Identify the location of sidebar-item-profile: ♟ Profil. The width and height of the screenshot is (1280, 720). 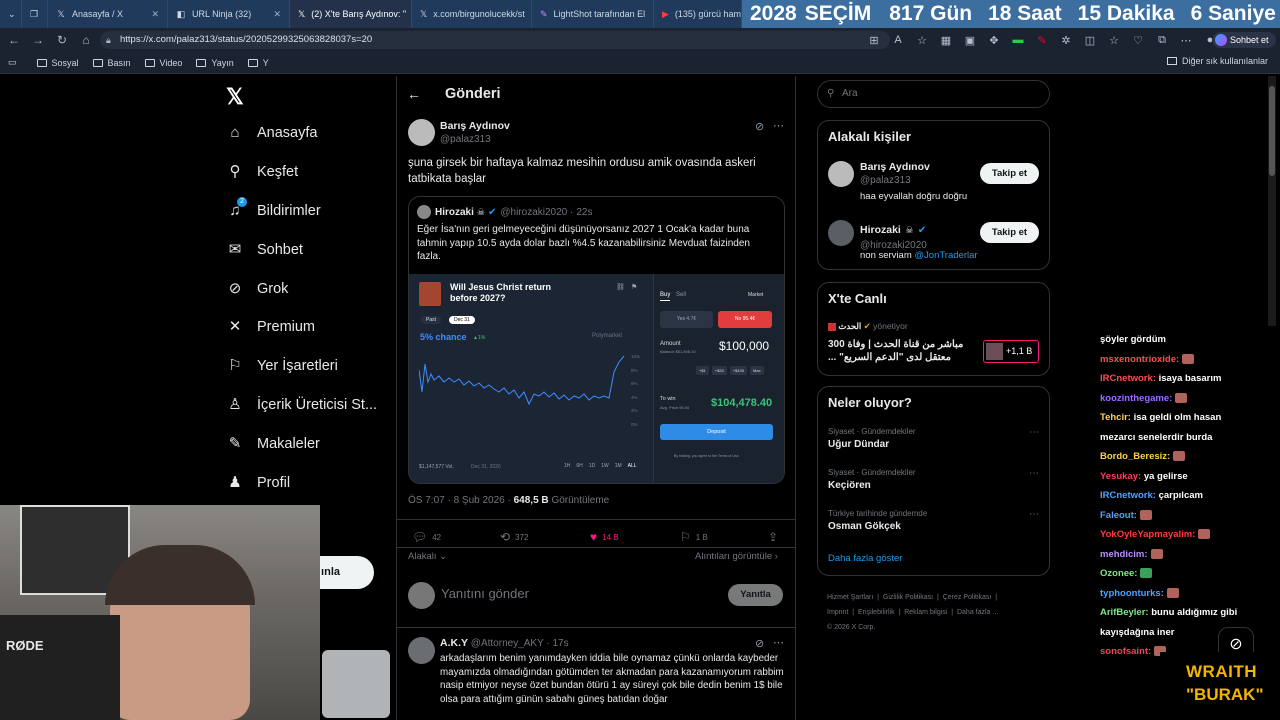
(258, 483).